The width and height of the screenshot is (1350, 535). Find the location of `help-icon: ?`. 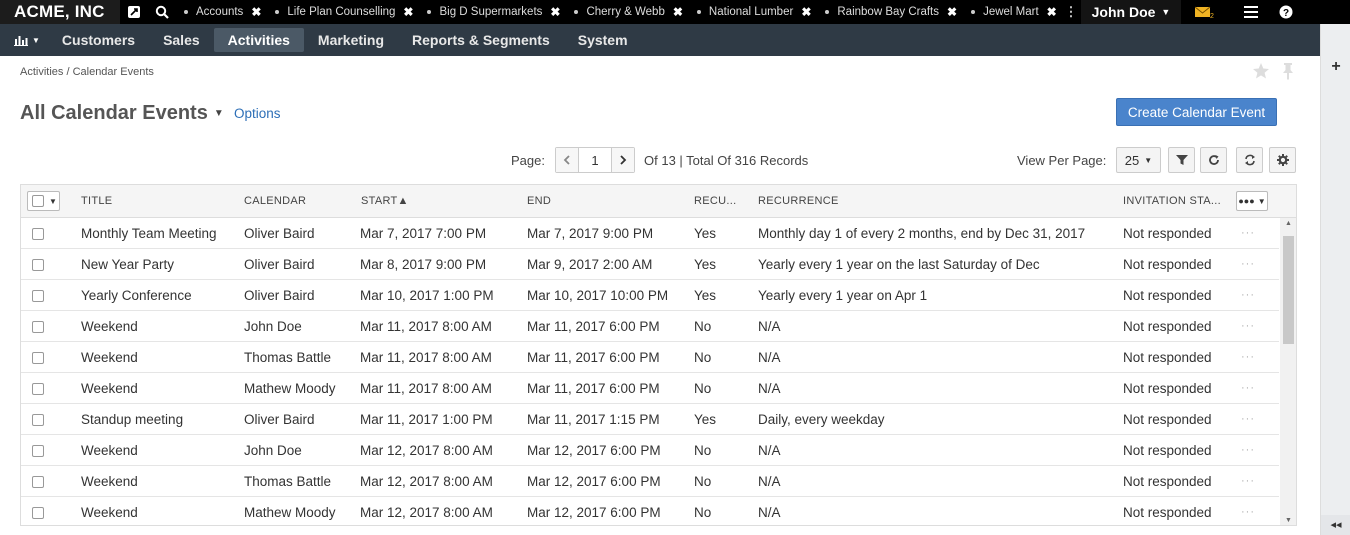

help-icon: ? is located at coordinates (1286, 12).